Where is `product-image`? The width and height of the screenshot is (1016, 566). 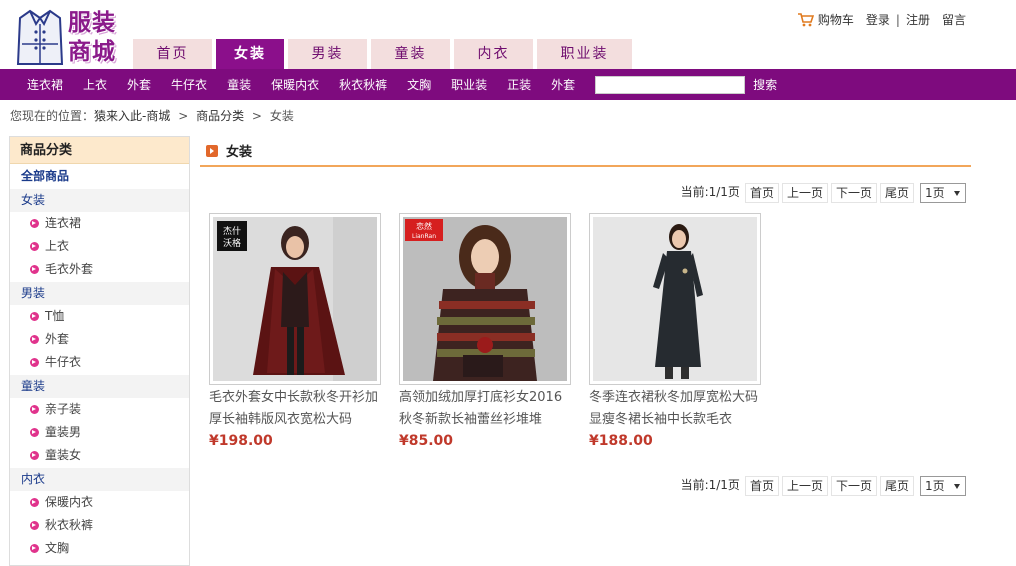
product-image is located at coordinates (675, 299).